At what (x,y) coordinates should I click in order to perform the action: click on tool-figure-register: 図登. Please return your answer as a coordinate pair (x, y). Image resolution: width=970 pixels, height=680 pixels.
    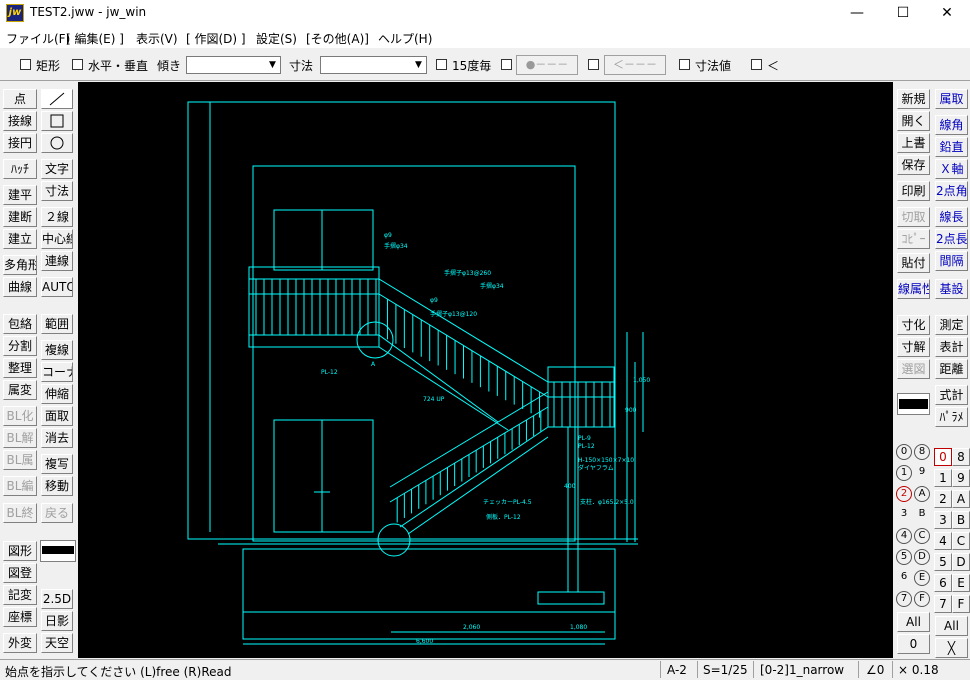
    Looking at the image, I should click on (20, 573).